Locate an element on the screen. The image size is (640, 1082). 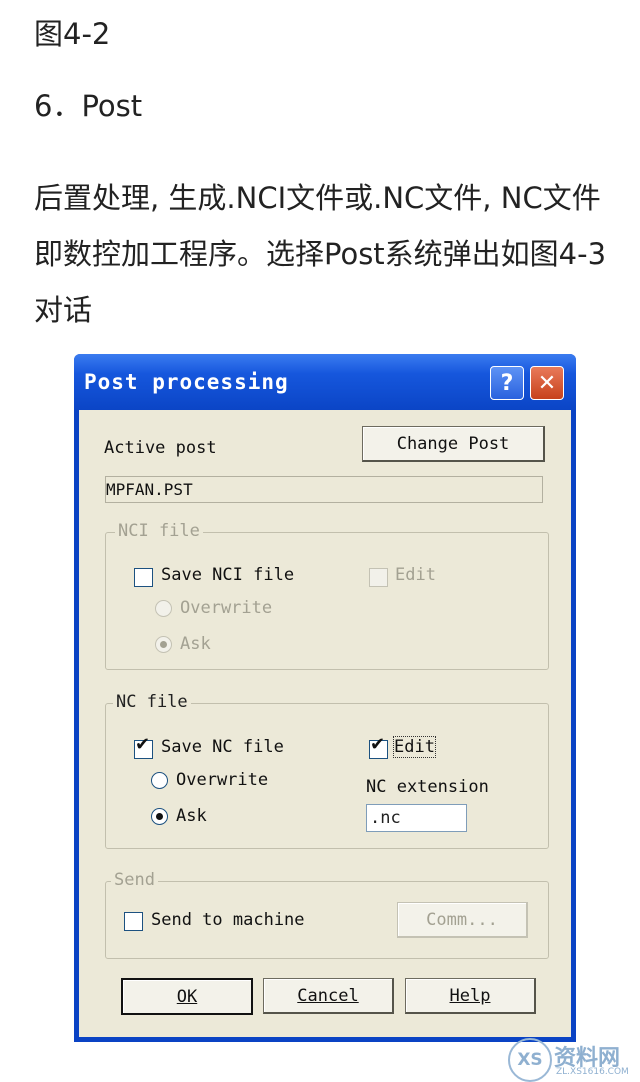
change-post-label: Change Post is located at coordinates (453, 443).